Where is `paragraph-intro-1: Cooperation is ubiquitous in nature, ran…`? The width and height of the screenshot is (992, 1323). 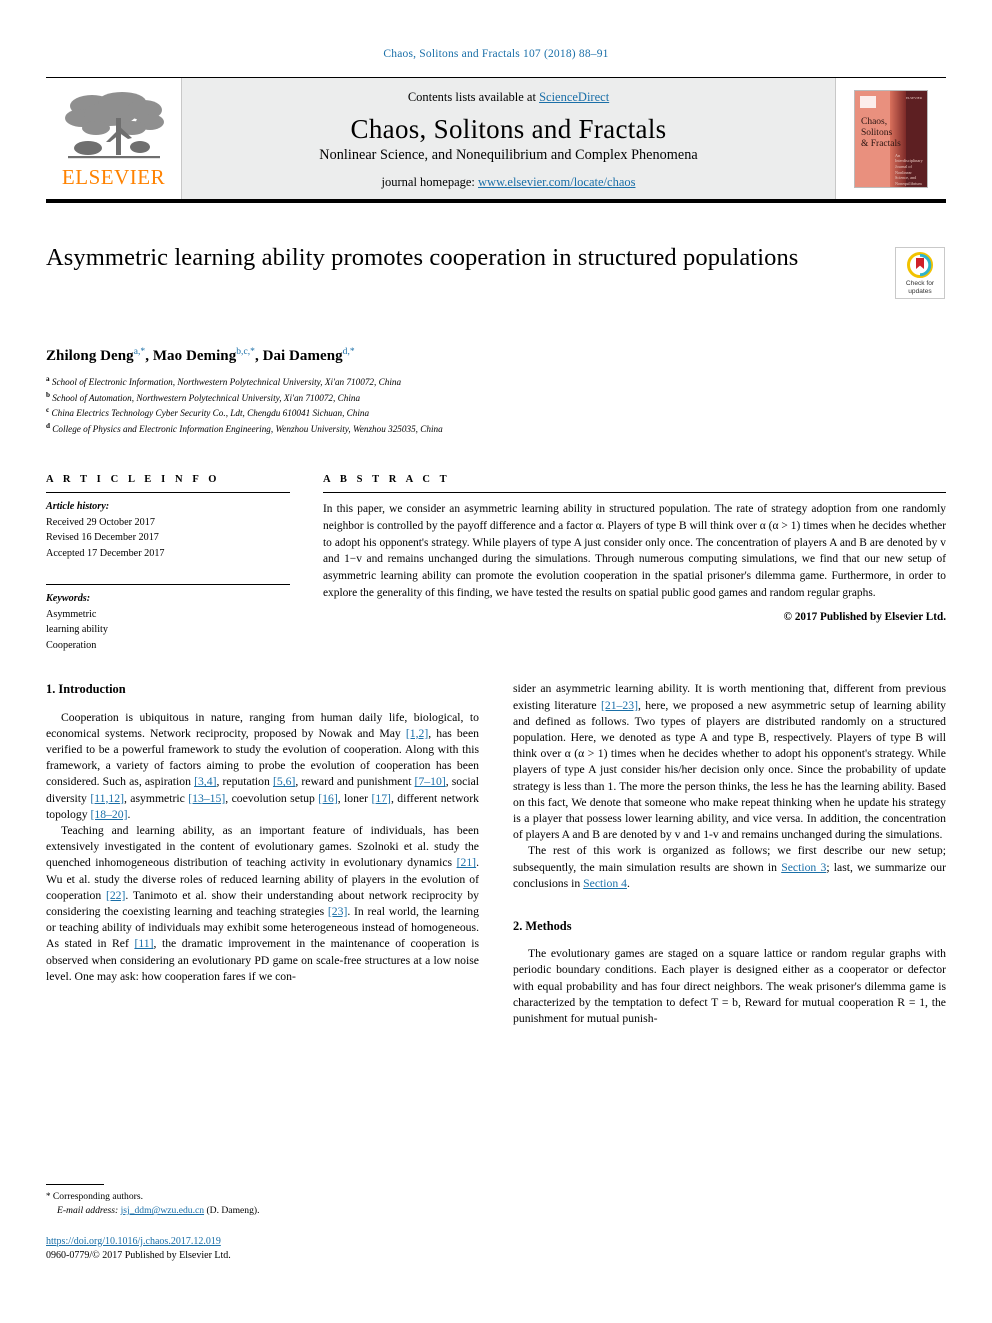 paragraph-intro-1: Cooperation is ubiquitous in nature, ran… is located at coordinates (262, 766).